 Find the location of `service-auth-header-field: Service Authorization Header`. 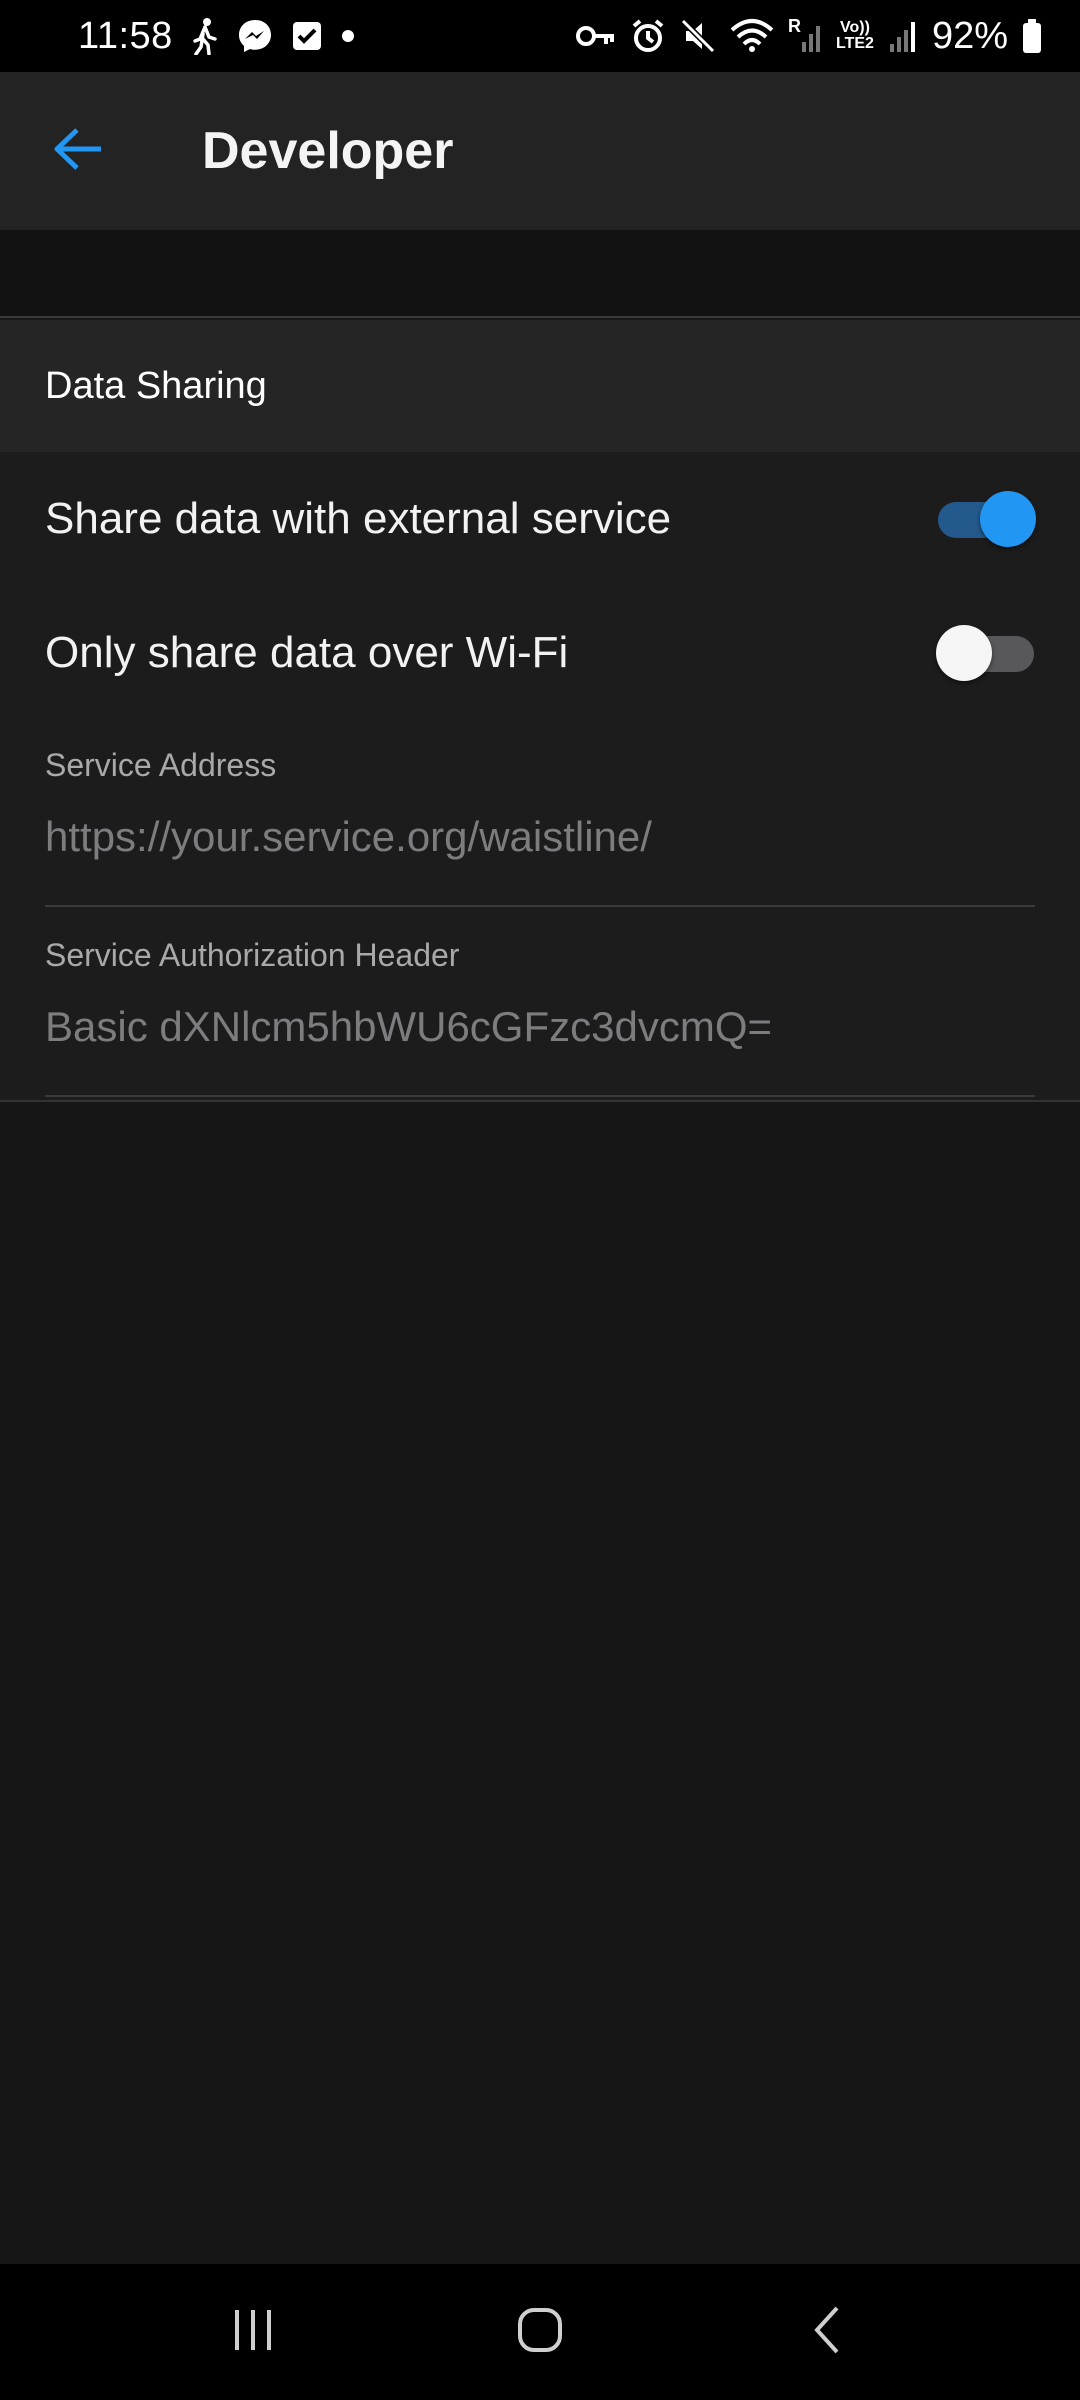

service-auth-header-field: Service Authorization Header is located at coordinates (540, 1017).